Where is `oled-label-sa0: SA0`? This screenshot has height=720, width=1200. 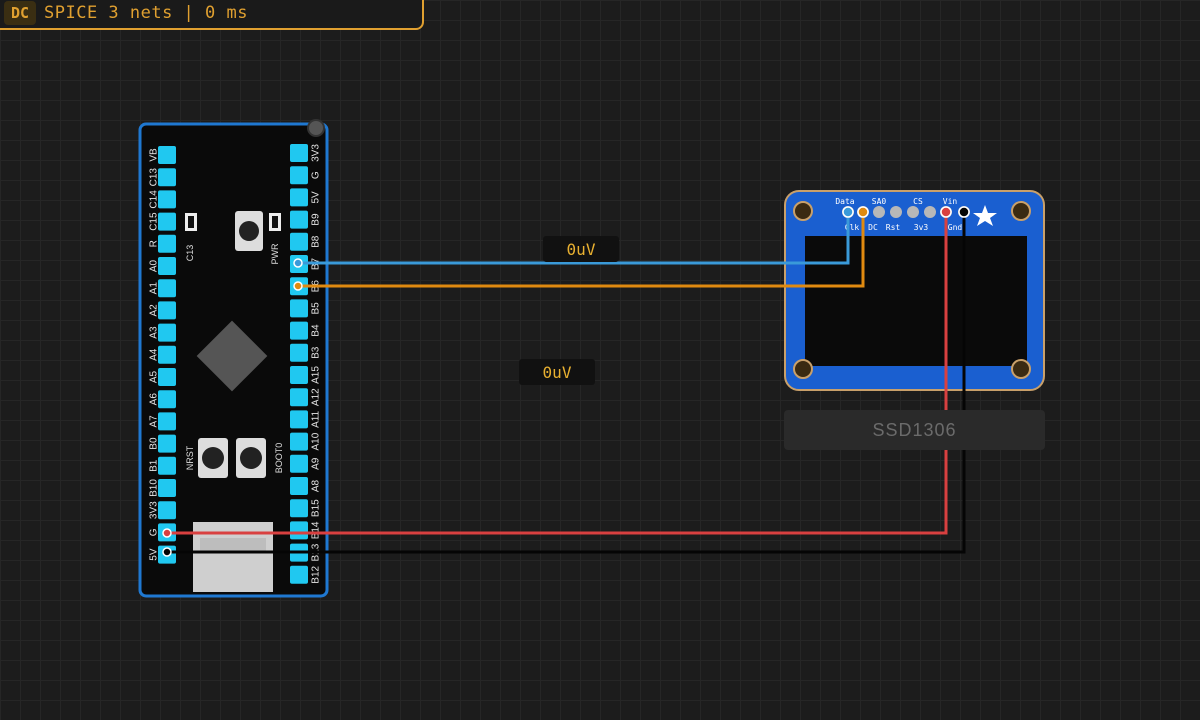
oled-label-sa0: SA0 is located at coordinates (879, 201).